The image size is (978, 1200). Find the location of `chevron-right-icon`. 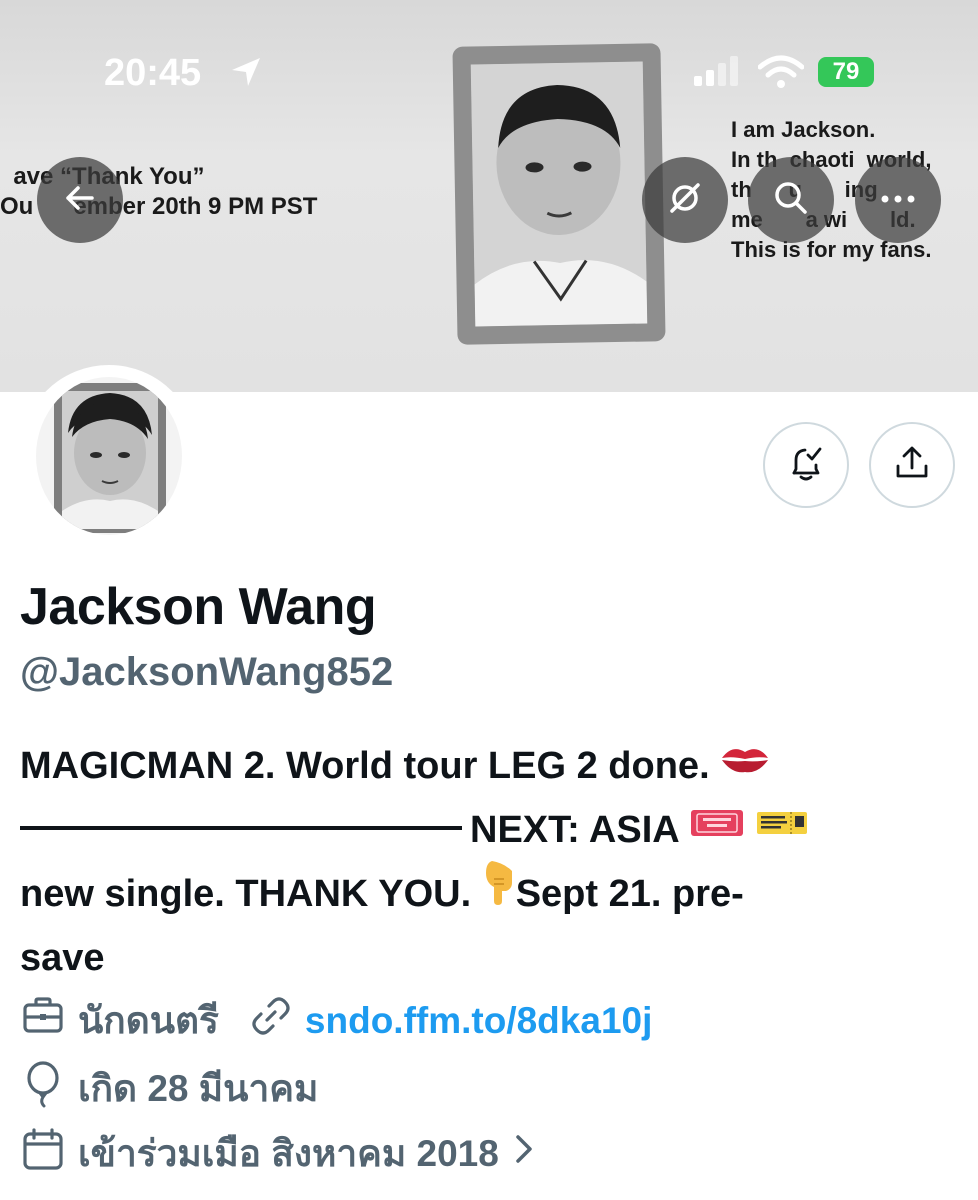

chevron-right-icon is located at coordinates (530, 1153).